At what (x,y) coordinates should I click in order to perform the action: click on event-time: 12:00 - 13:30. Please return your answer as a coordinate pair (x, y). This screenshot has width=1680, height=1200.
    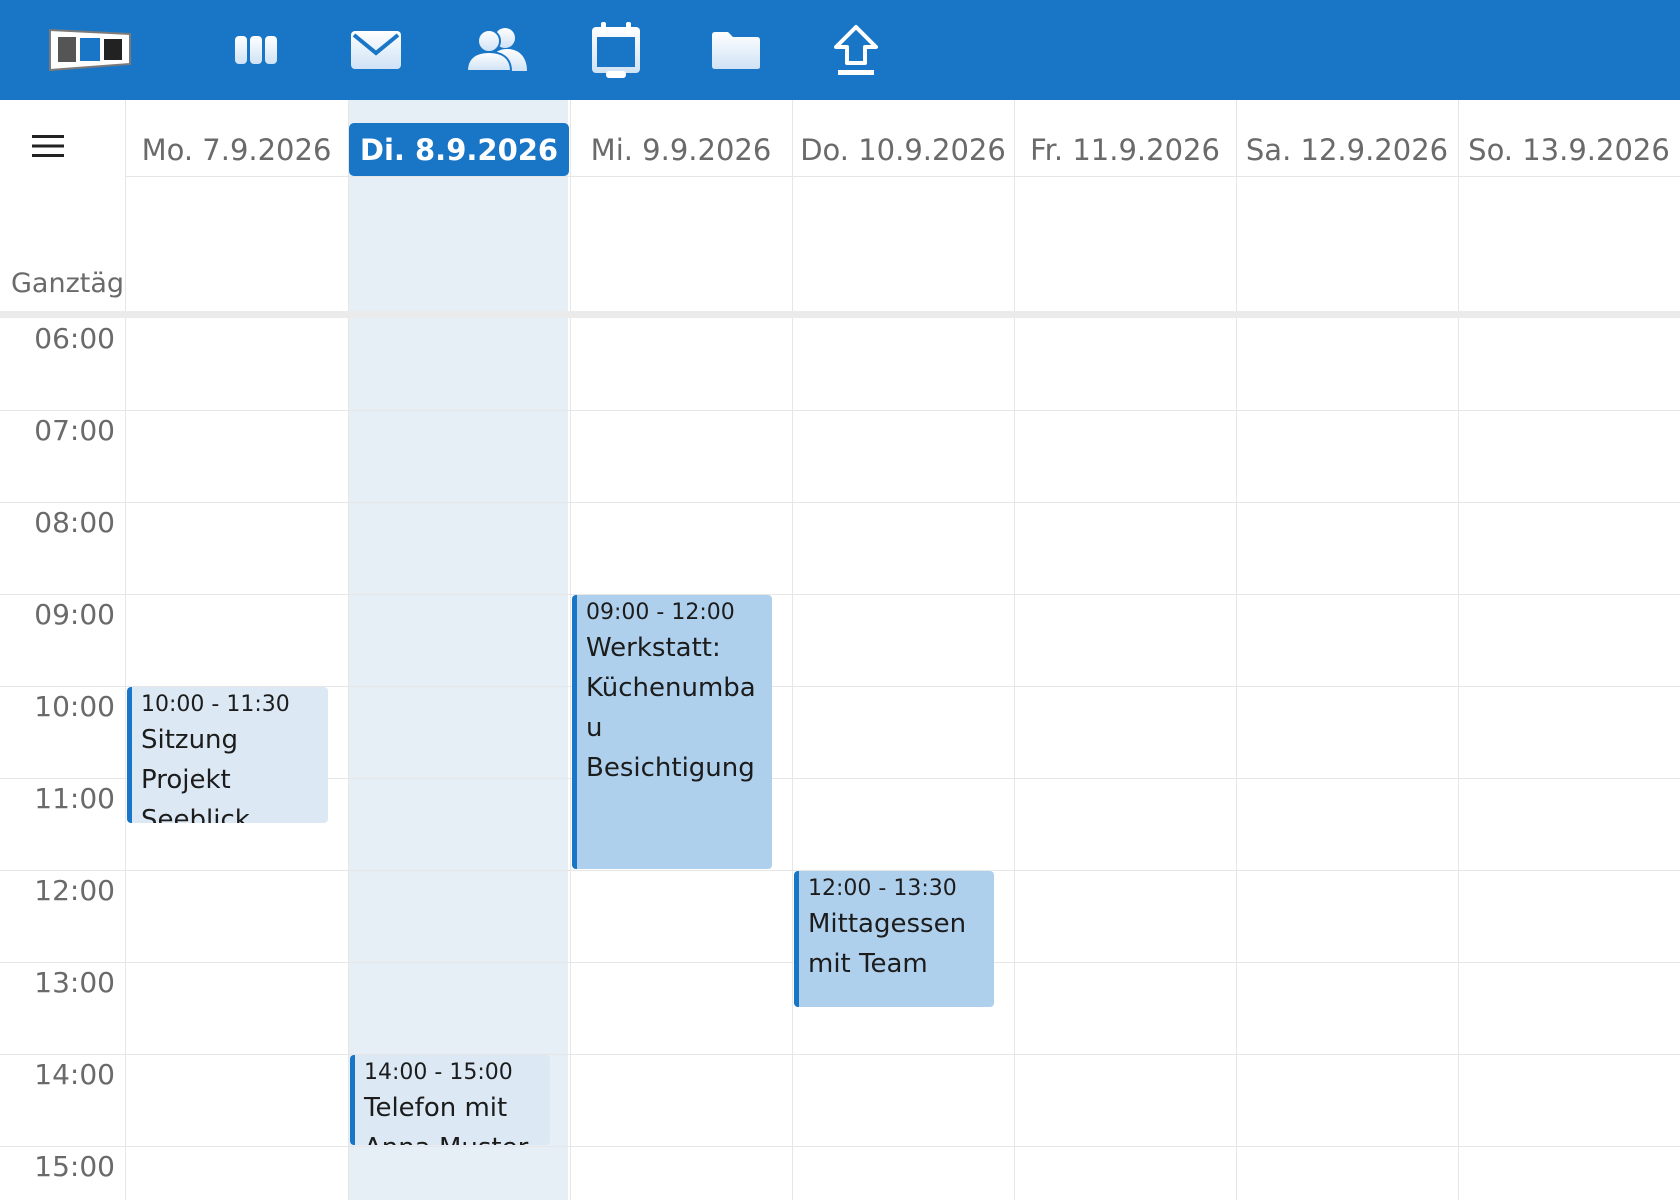
    Looking at the image, I should click on (882, 888).